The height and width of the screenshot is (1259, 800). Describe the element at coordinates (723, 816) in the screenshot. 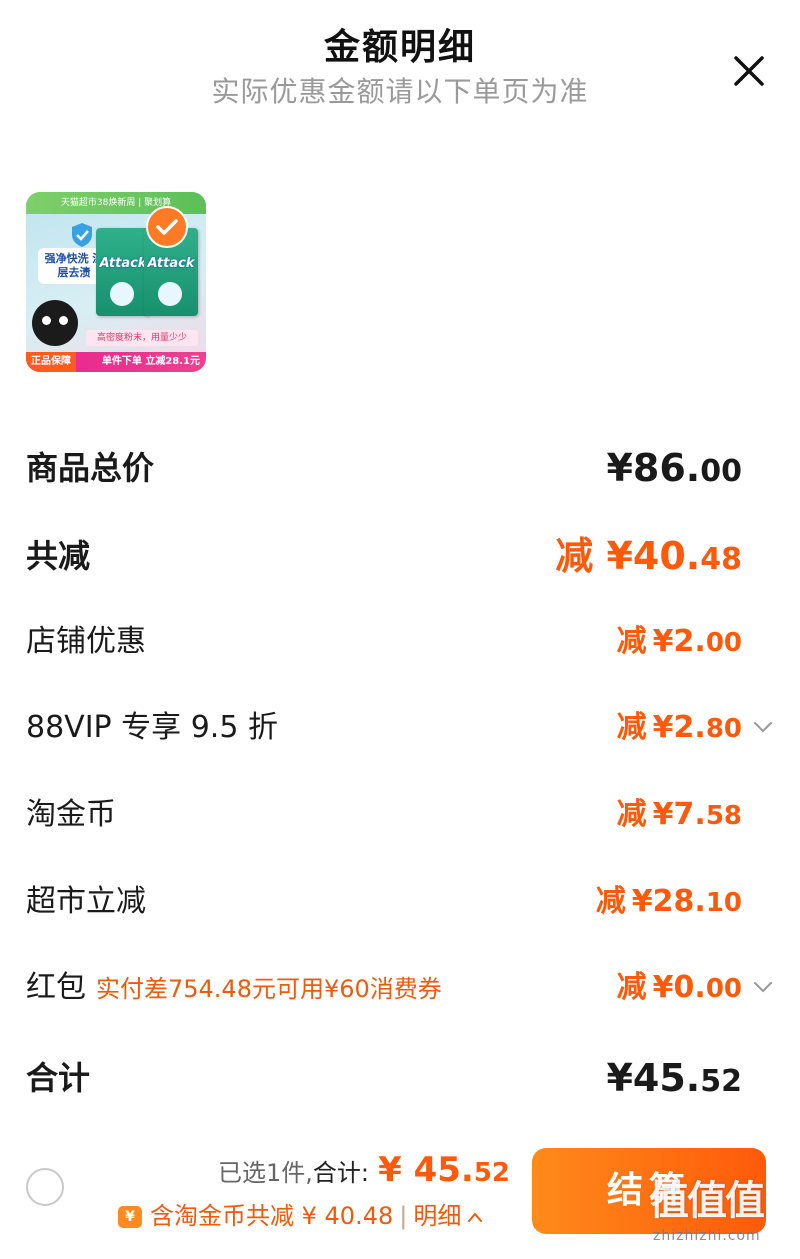

I see `amount-cents: 58` at that location.